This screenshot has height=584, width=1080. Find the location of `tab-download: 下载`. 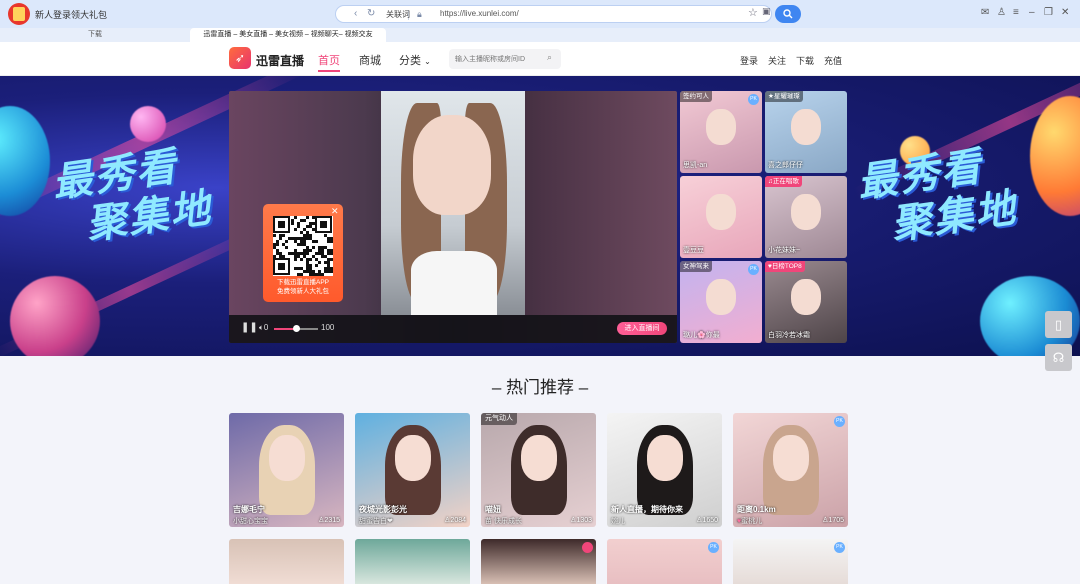

tab-download: 下载 is located at coordinates (95, 35).